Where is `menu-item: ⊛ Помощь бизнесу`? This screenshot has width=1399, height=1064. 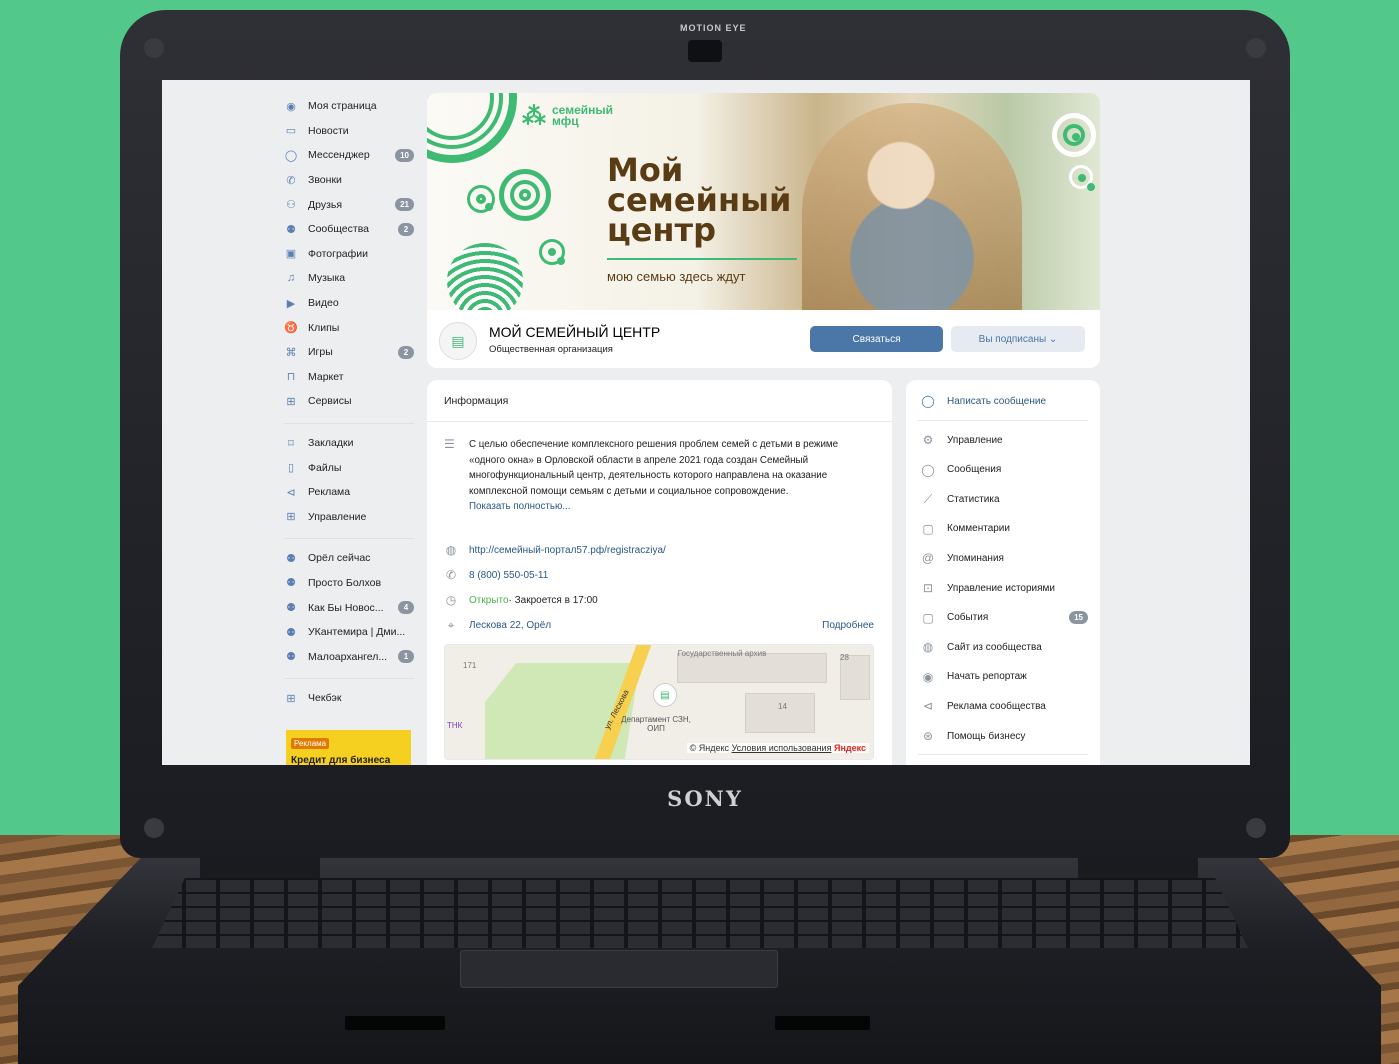
menu-item: ⊛ Помощь бизнесу is located at coordinates (1004, 736).